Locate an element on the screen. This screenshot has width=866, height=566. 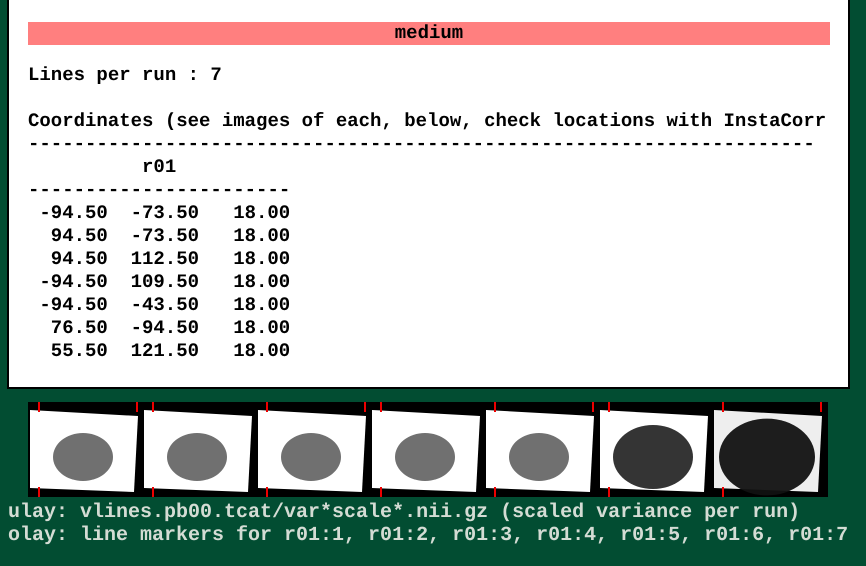
section-banner: medium is located at coordinates (429, 33).